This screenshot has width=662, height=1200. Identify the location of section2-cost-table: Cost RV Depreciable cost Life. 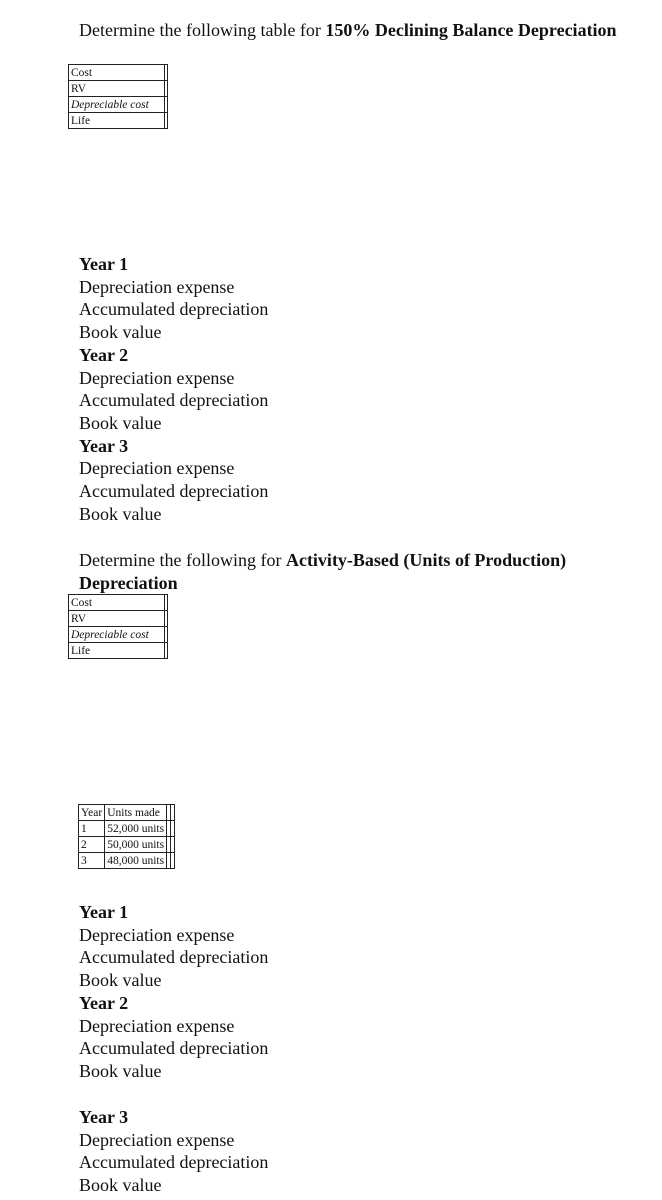
(118, 626).